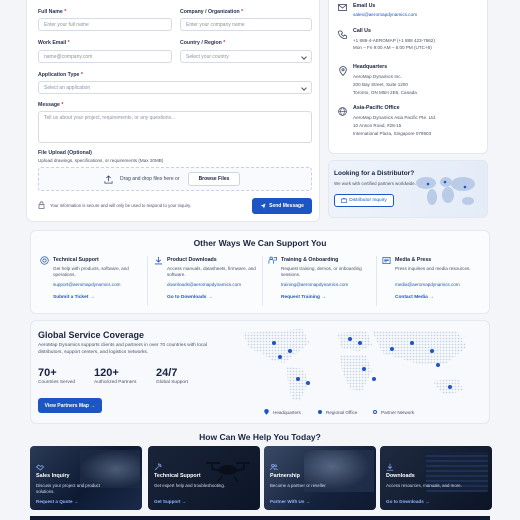  What do you see at coordinates (310, 260) in the screenshot?
I see `card-title: Training & Onboarding` at bounding box center [310, 260].